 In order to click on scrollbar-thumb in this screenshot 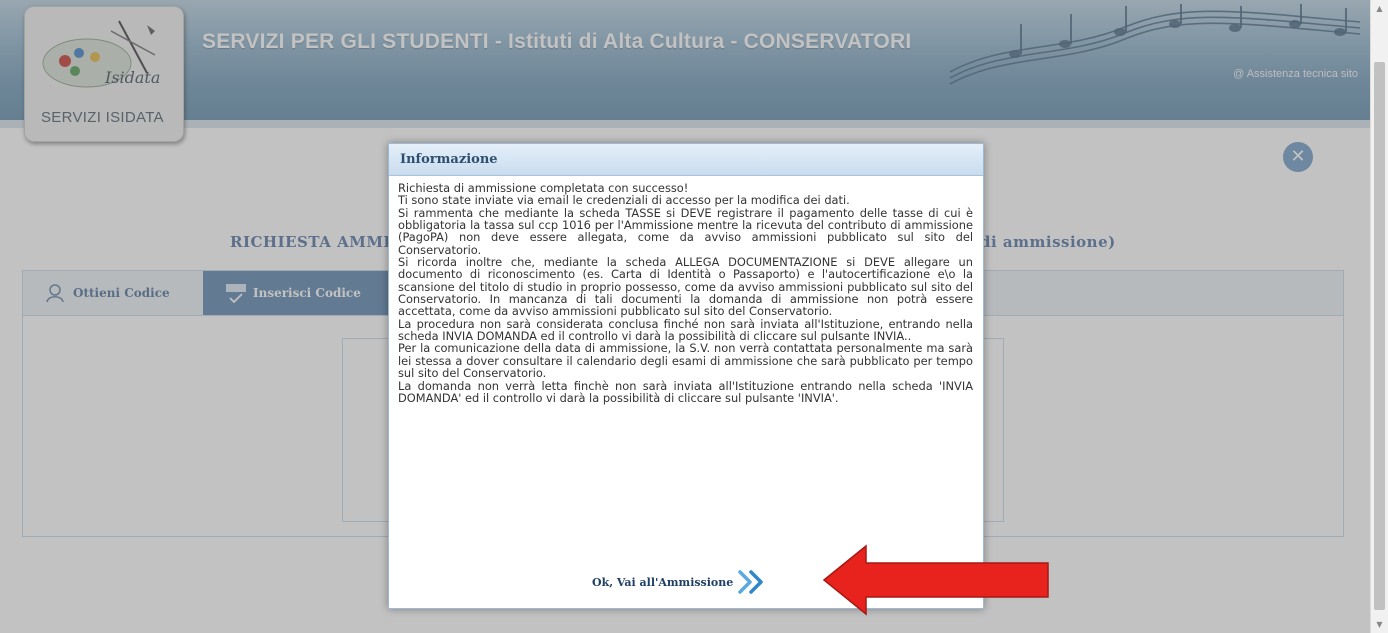, I will do `click(1379, 336)`.